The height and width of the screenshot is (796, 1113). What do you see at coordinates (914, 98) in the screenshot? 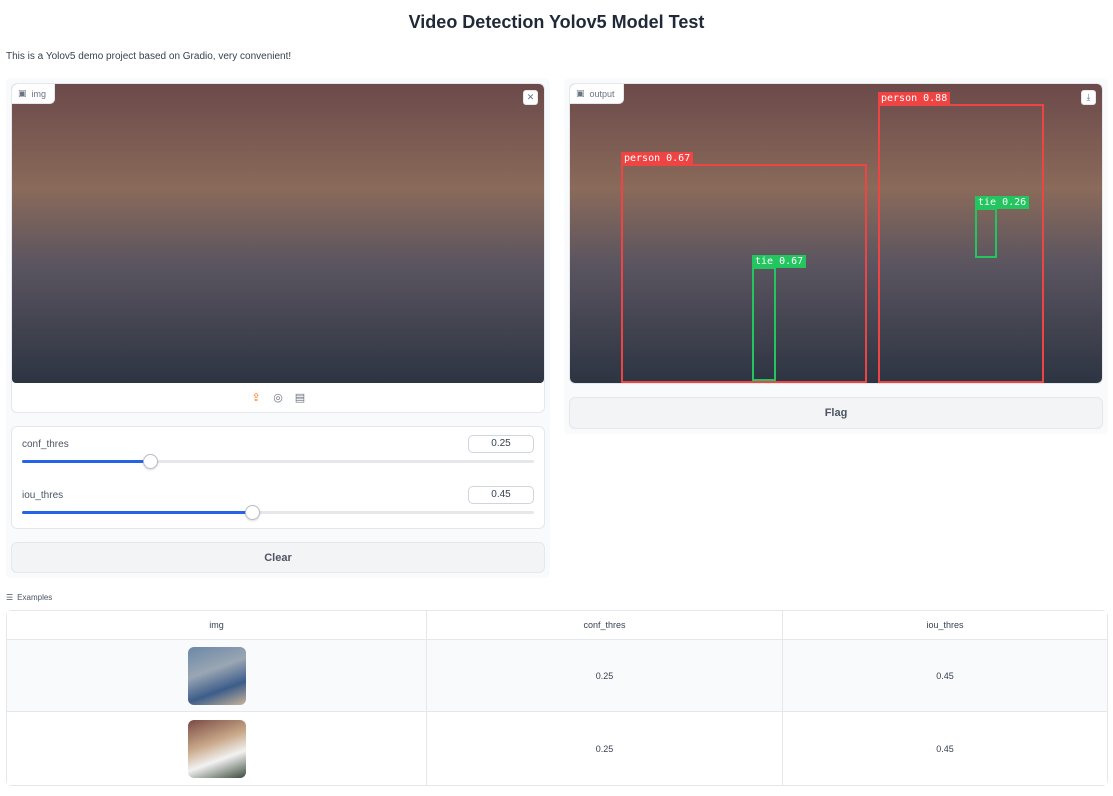
I see `detection-label: person 0.88` at bounding box center [914, 98].